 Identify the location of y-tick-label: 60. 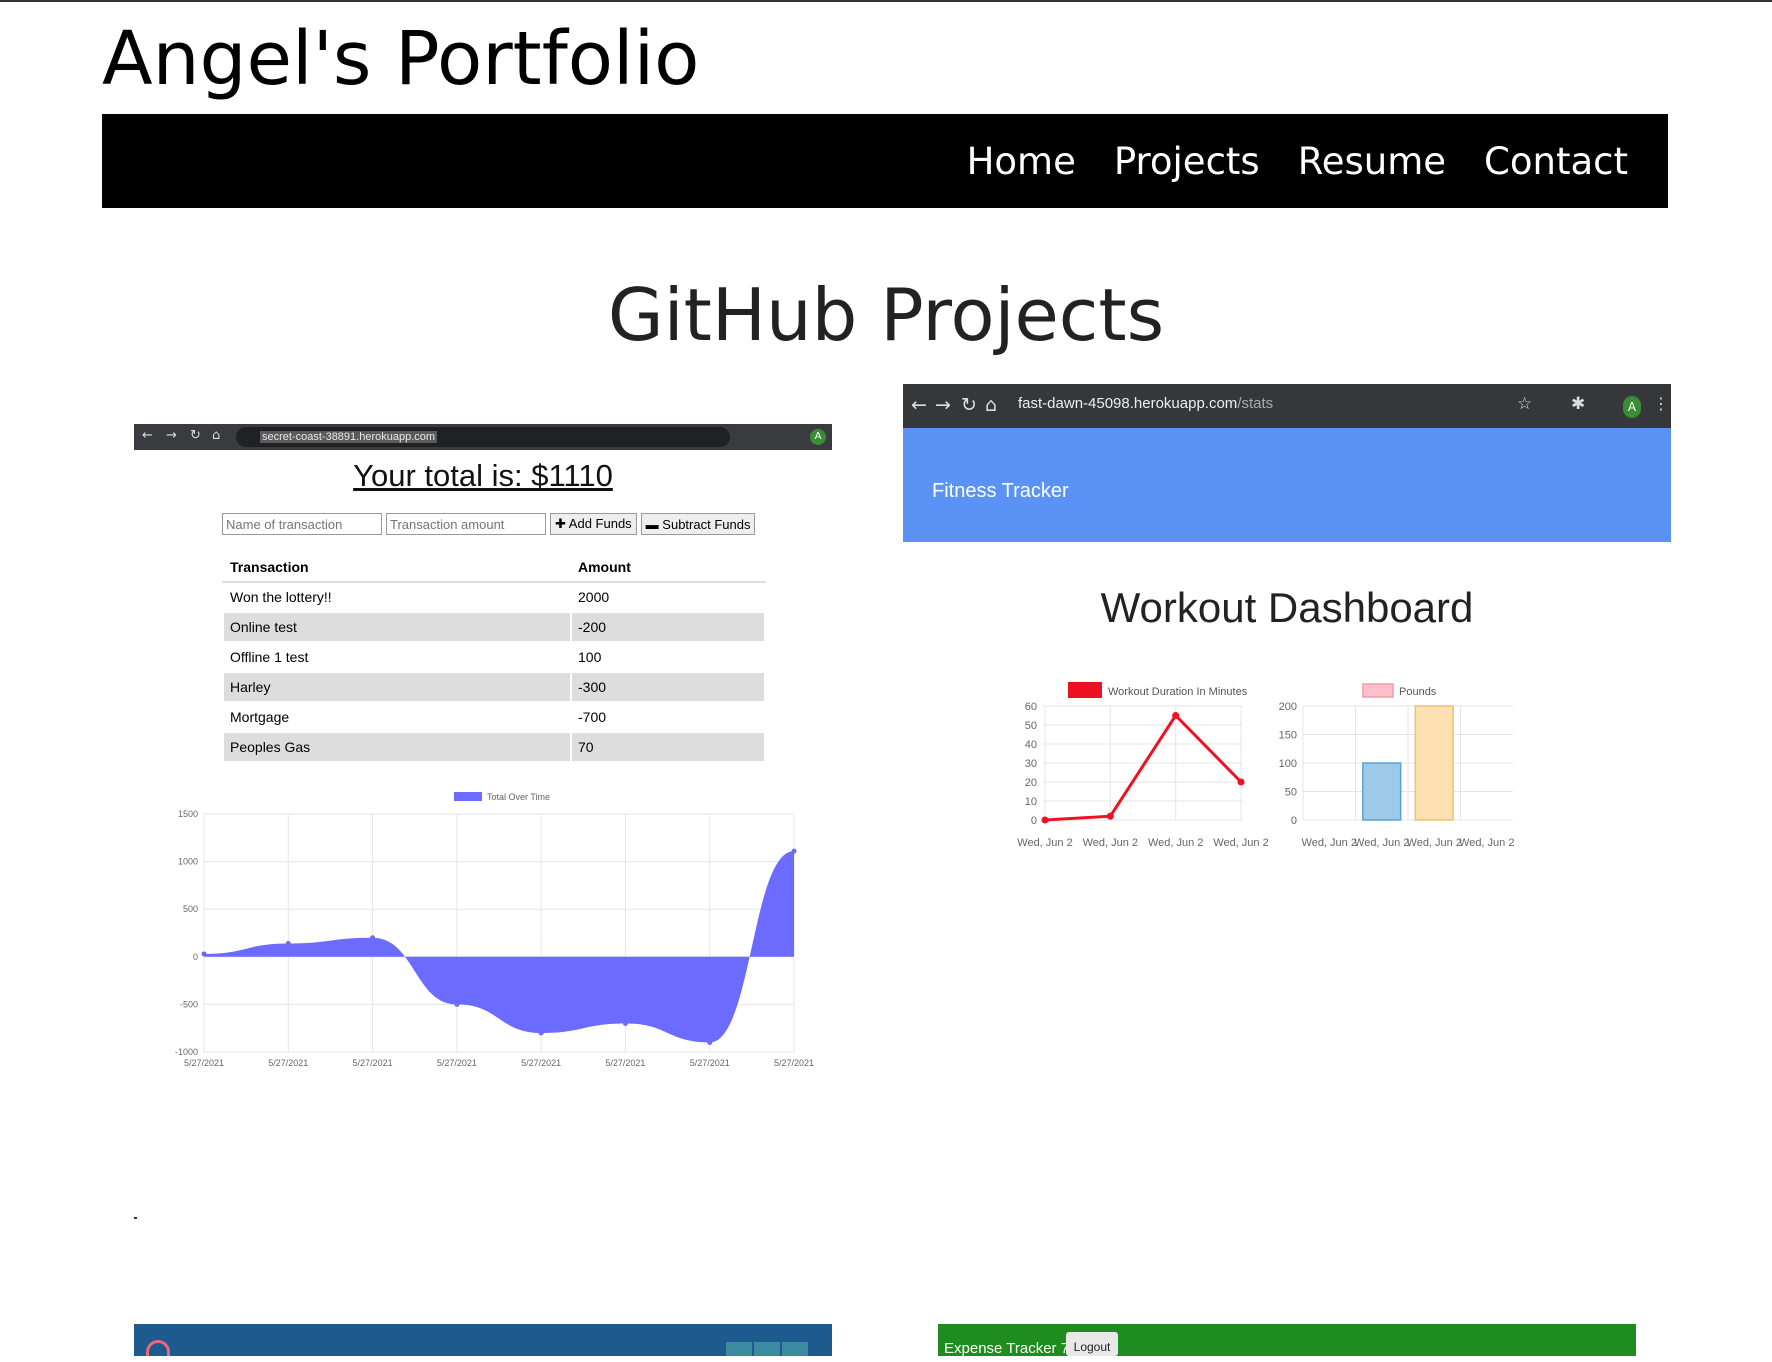
(1031, 707).